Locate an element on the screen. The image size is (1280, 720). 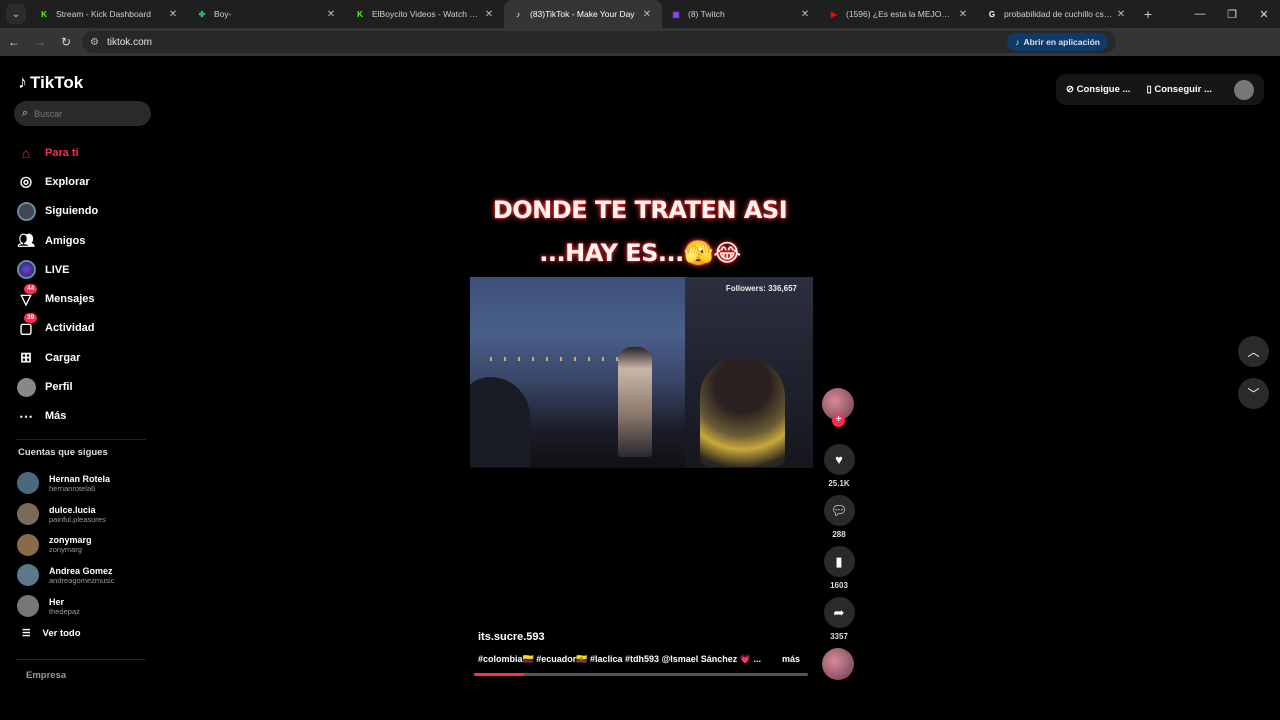
browser-tab: ▶ (1596) ¿Es esta la MEJOR página✕ is located at coordinates (899, 14).